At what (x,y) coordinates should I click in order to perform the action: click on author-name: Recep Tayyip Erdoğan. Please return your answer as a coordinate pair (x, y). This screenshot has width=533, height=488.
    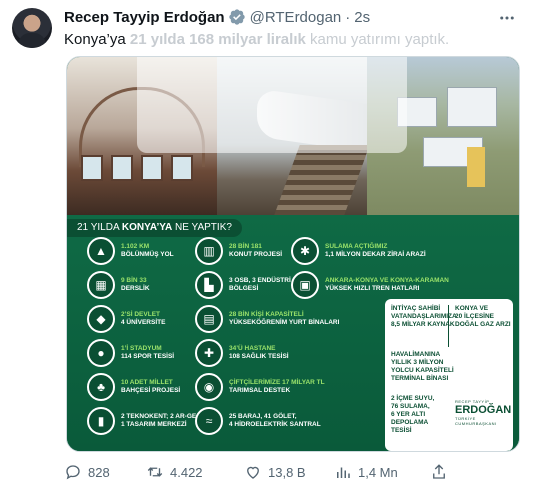
    Looking at the image, I should click on (144, 17).